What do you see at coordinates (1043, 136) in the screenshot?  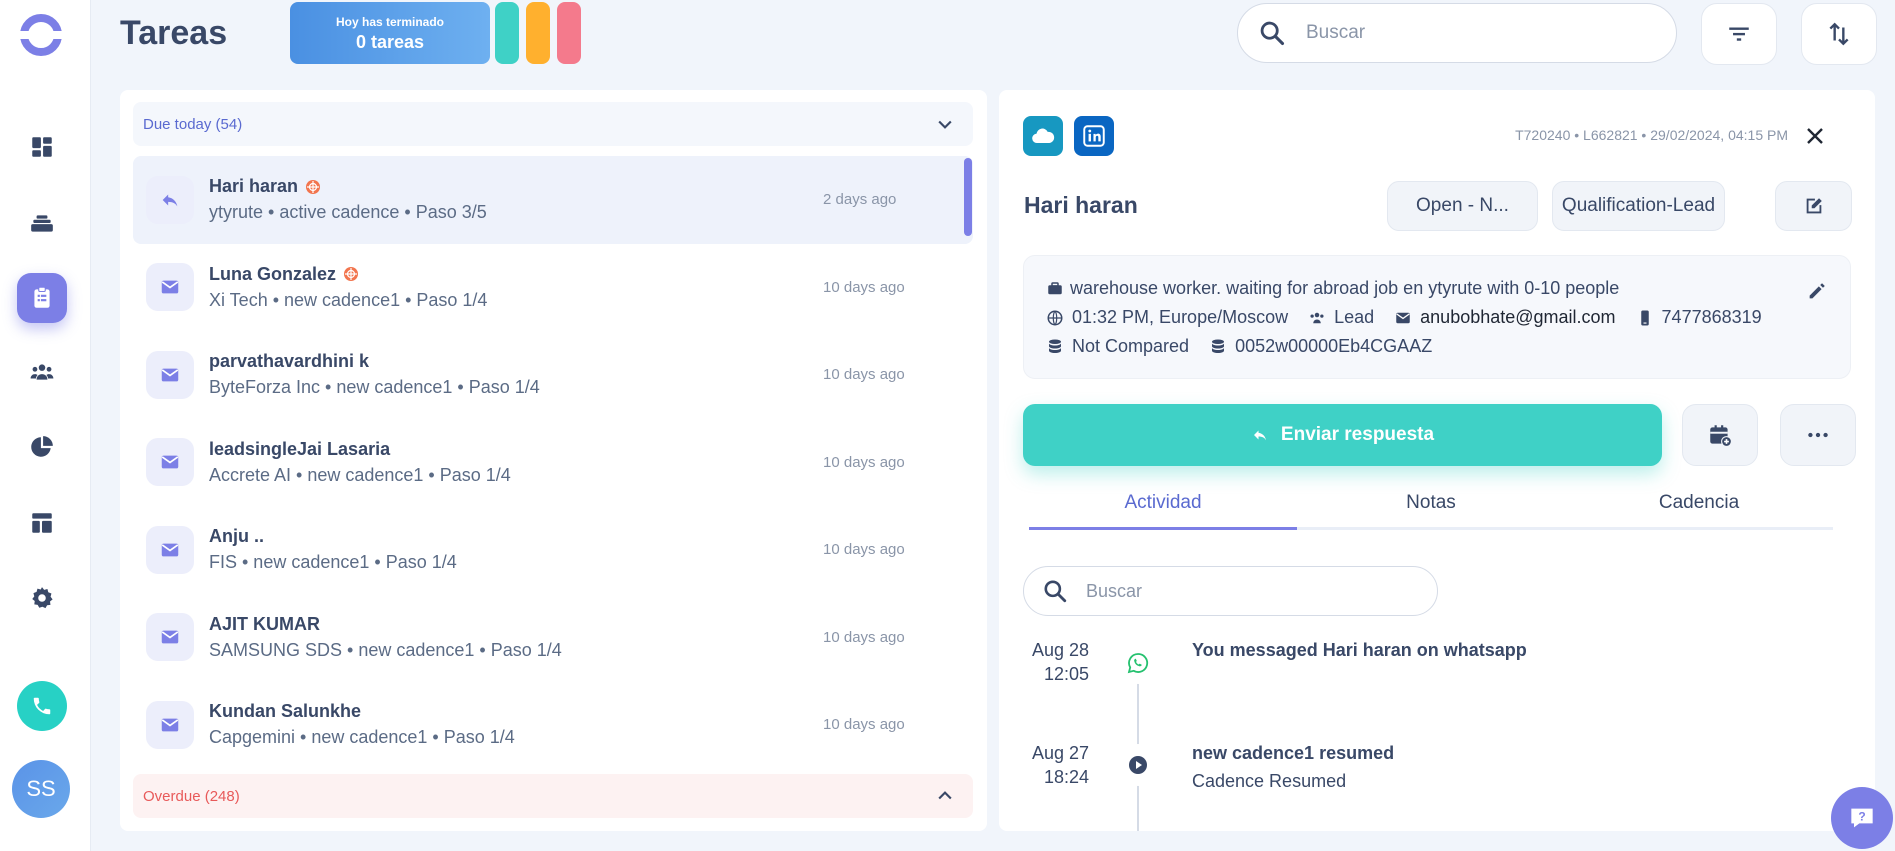 I see `salesforce-icon` at bounding box center [1043, 136].